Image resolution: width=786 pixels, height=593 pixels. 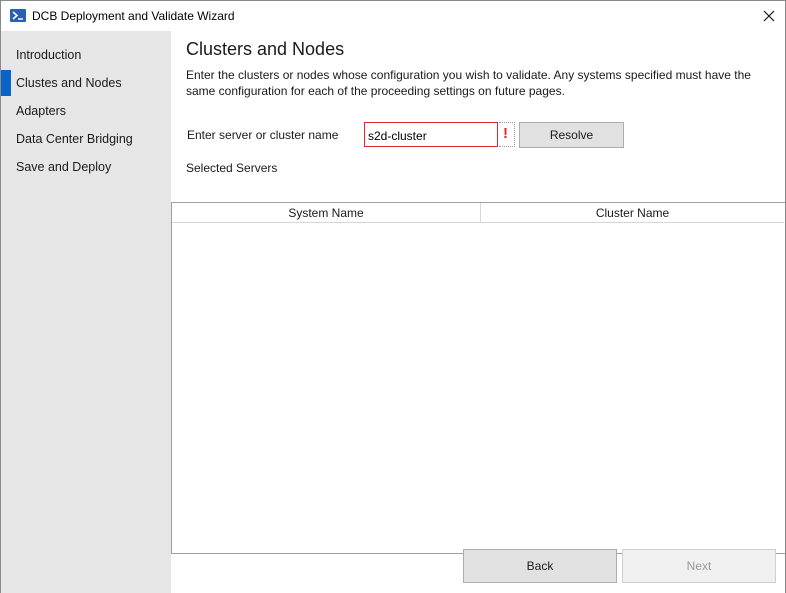 I want to click on column-header-system-name: System Name, so click(x=326, y=213).